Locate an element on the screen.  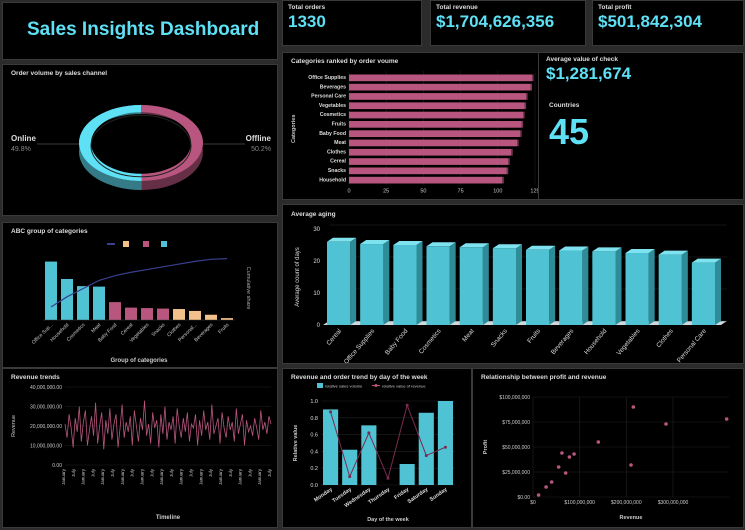
x-axis-label: Group of categories is located at coordinates (139, 361).